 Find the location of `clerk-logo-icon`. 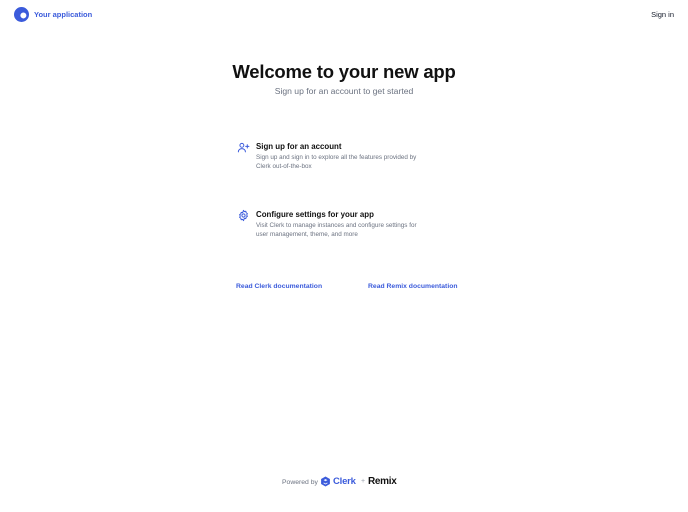

clerk-logo-icon is located at coordinates (325, 481).